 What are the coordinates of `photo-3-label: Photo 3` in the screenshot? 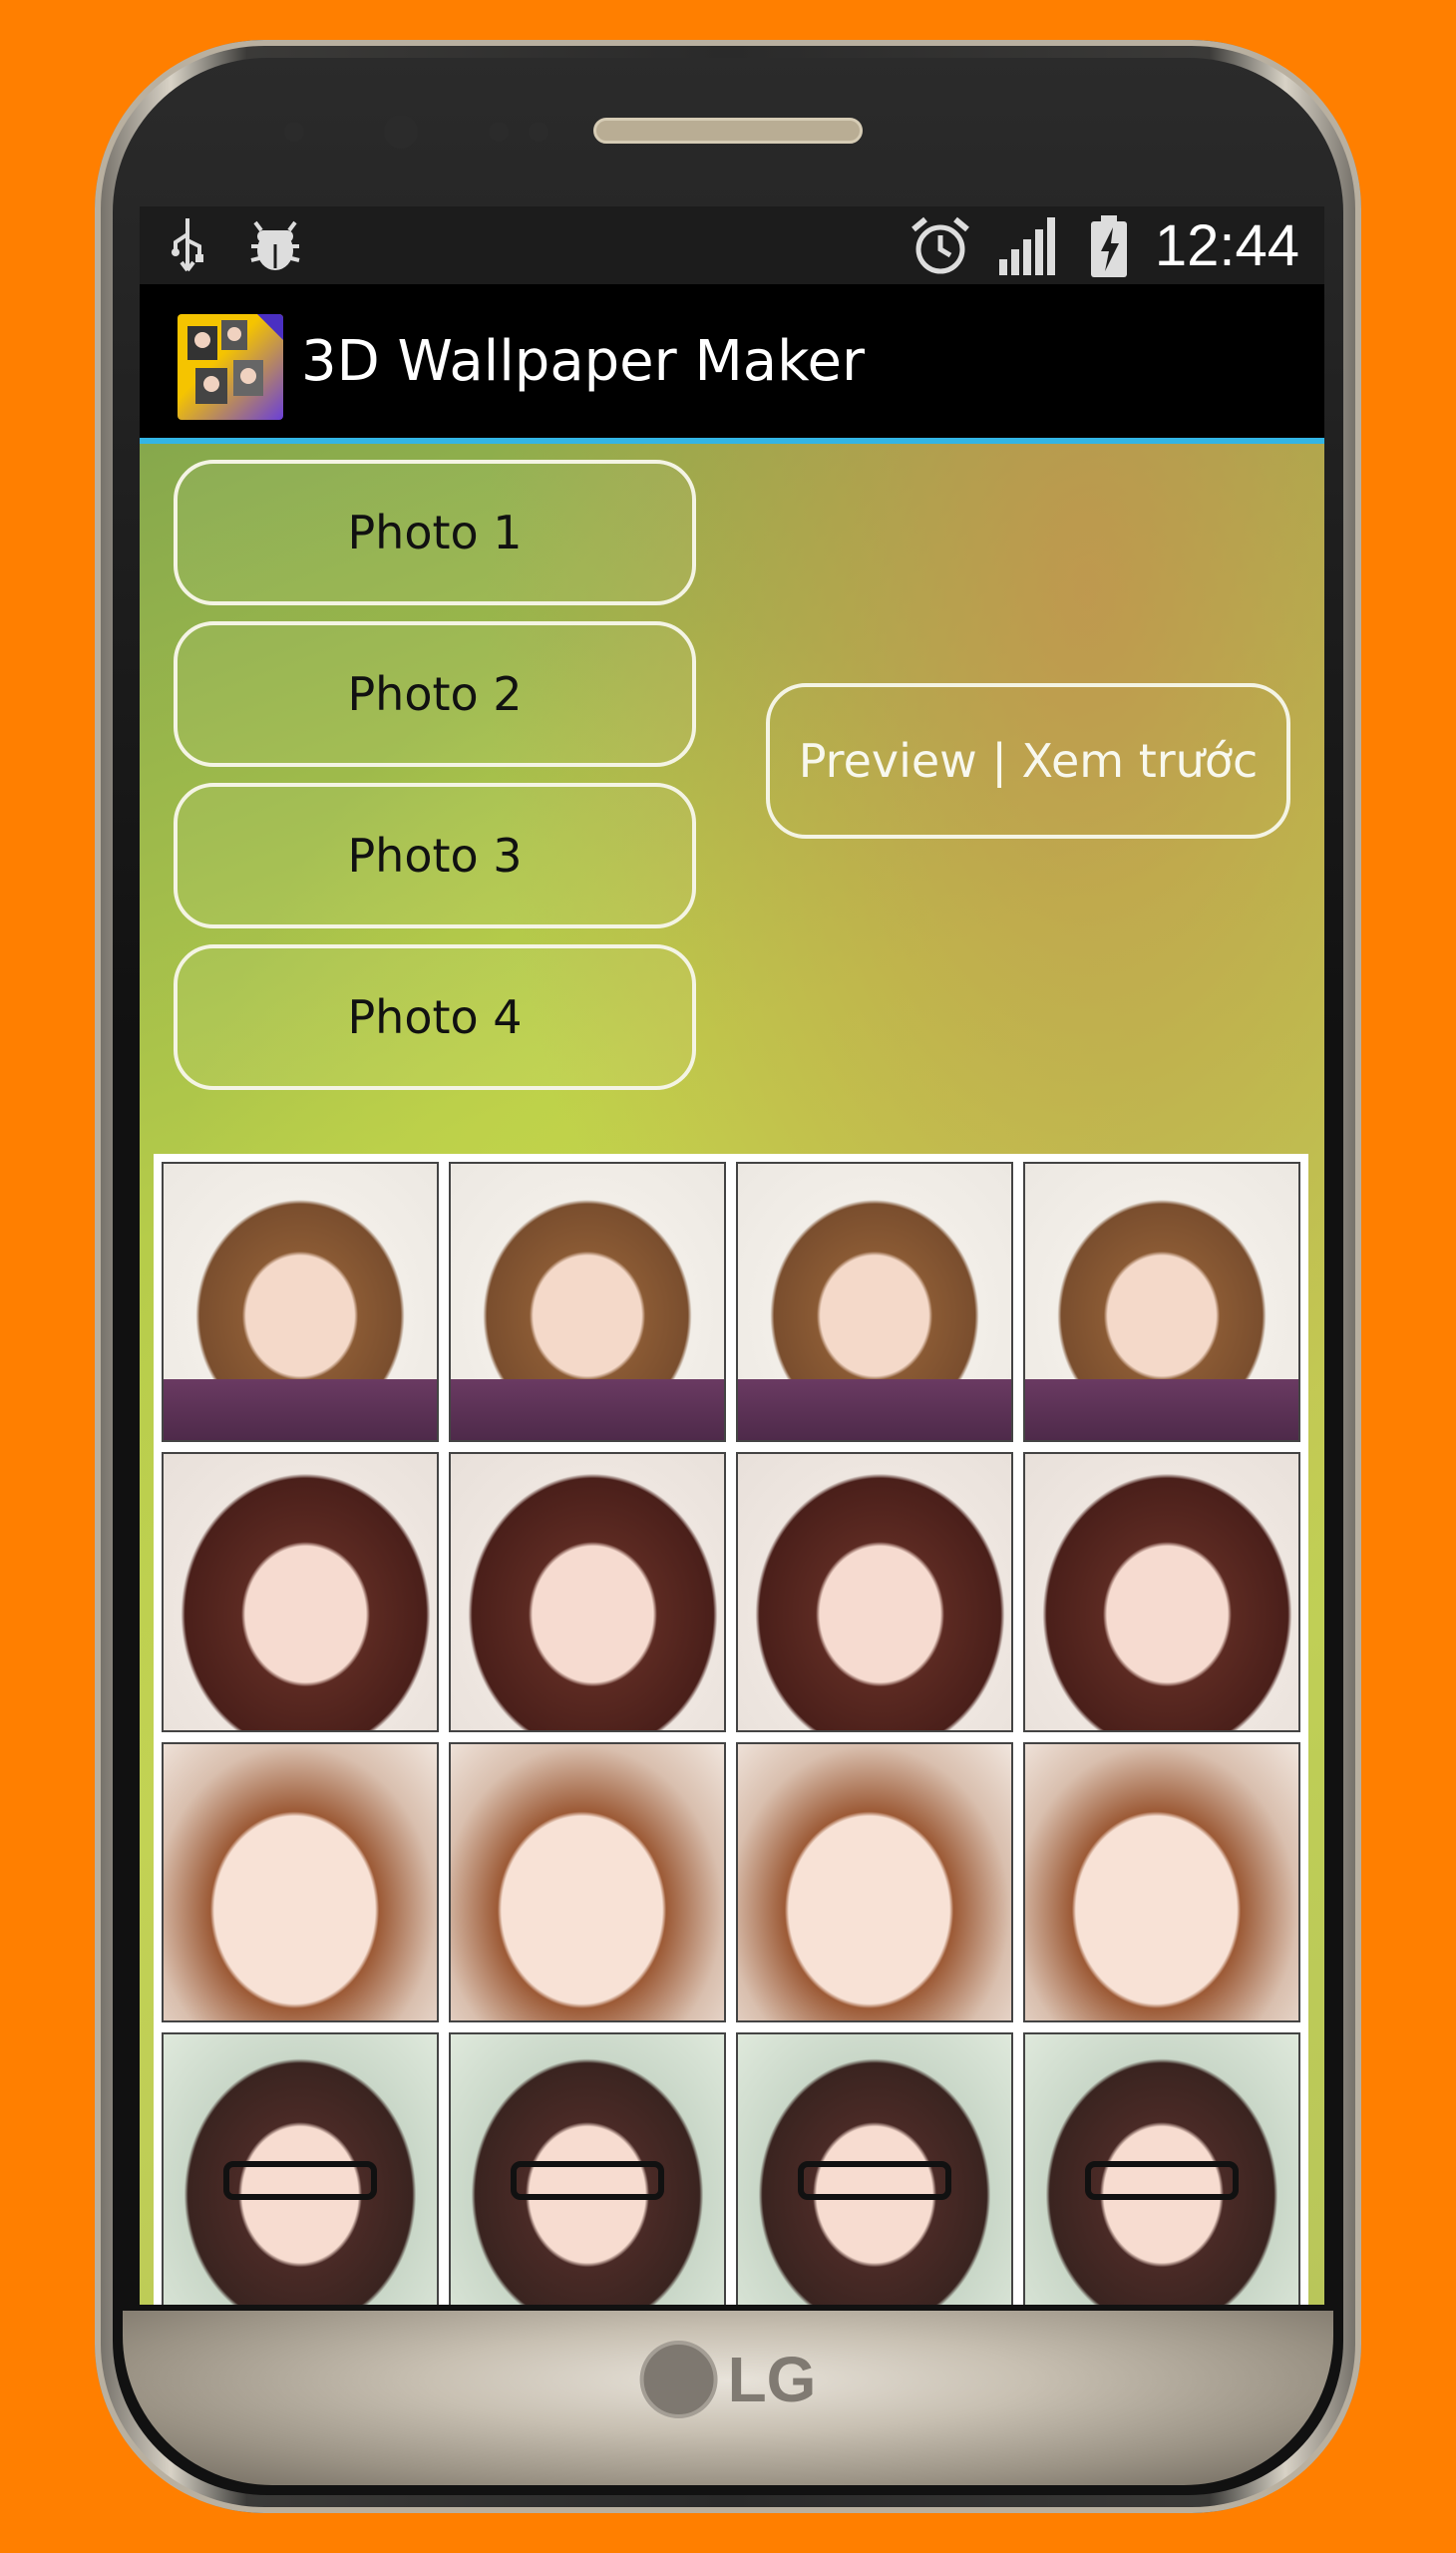 It's located at (435, 856).